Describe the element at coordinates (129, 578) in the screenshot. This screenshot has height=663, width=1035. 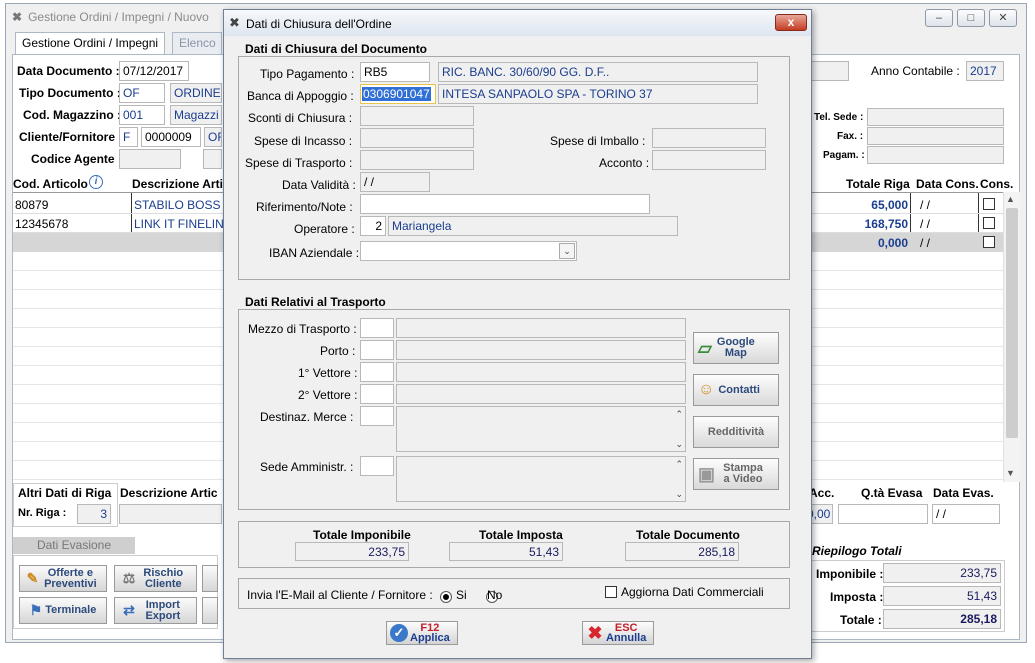
I see `risk-icon: ⚖` at that location.